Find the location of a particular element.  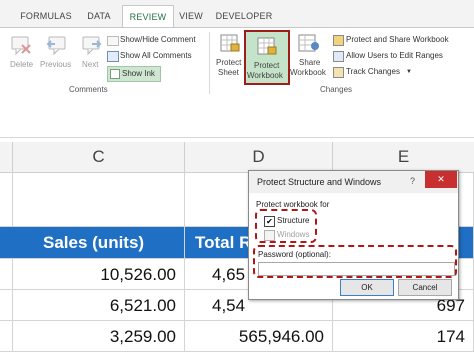

close-button: ✕ is located at coordinates (441, 179).